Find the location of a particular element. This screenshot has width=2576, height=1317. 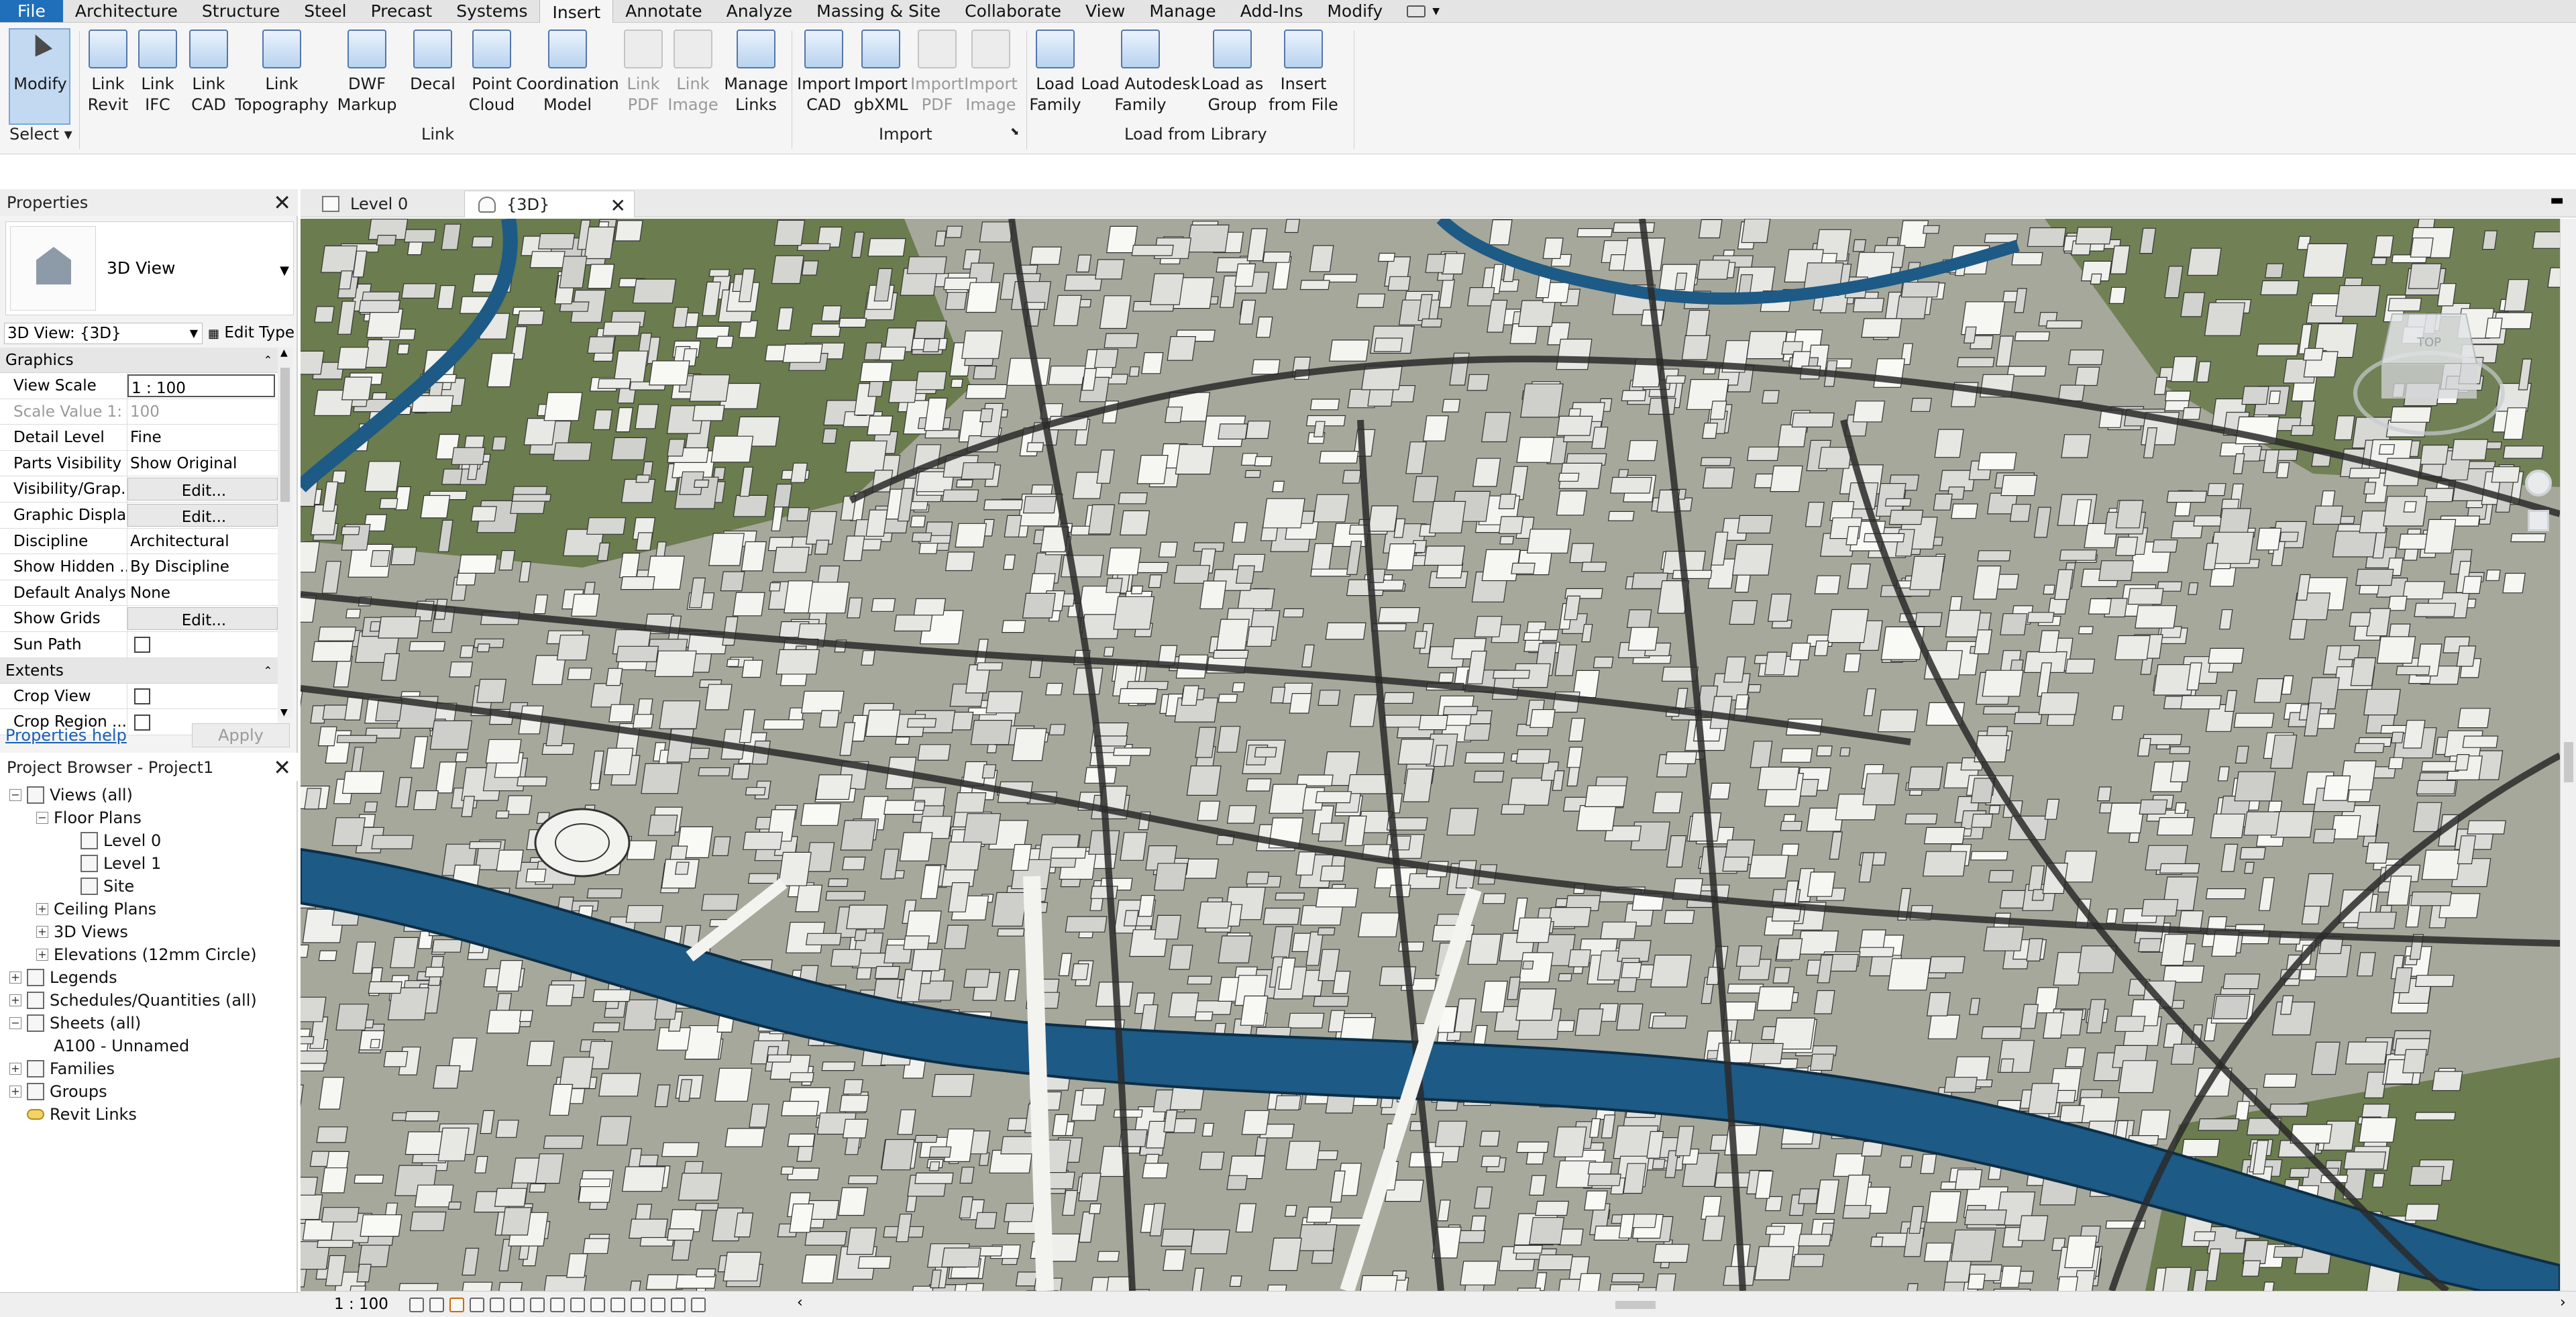

tab-collaborate: Collaborate is located at coordinates (1013, 11).